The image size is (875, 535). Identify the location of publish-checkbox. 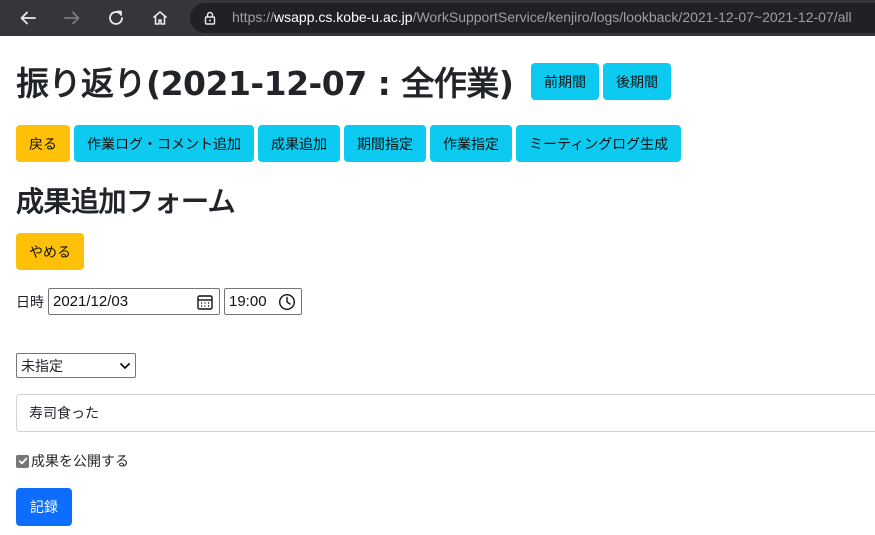
(22, 461).